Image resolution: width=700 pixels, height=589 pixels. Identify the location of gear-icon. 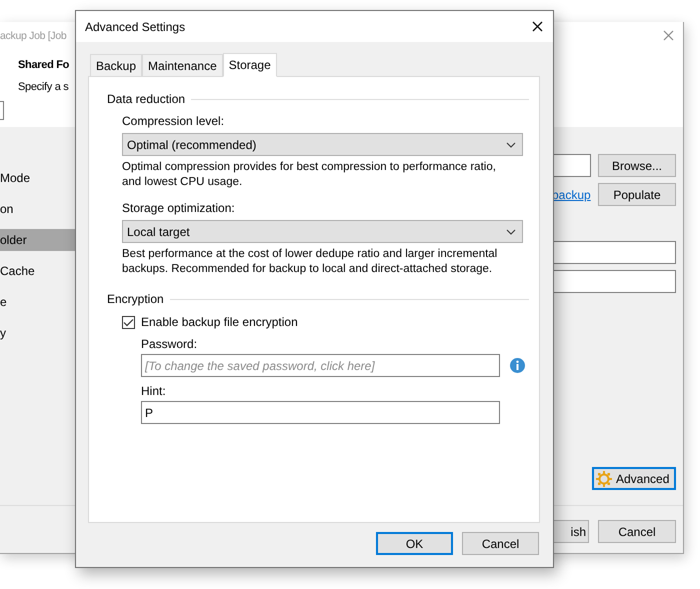
(604, 478).